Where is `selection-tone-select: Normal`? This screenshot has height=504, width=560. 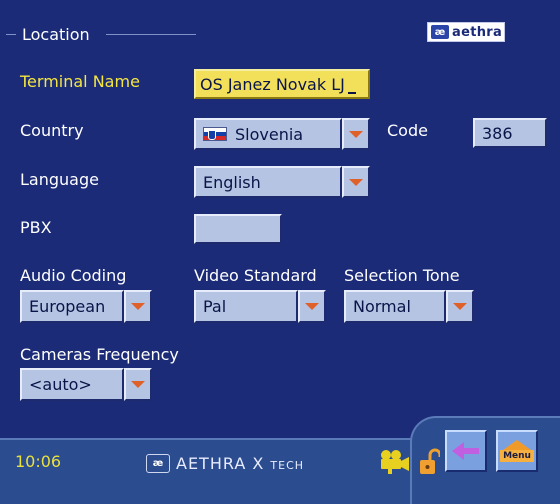
selection-tone-select: Normal is located at coordinates (409, 306).